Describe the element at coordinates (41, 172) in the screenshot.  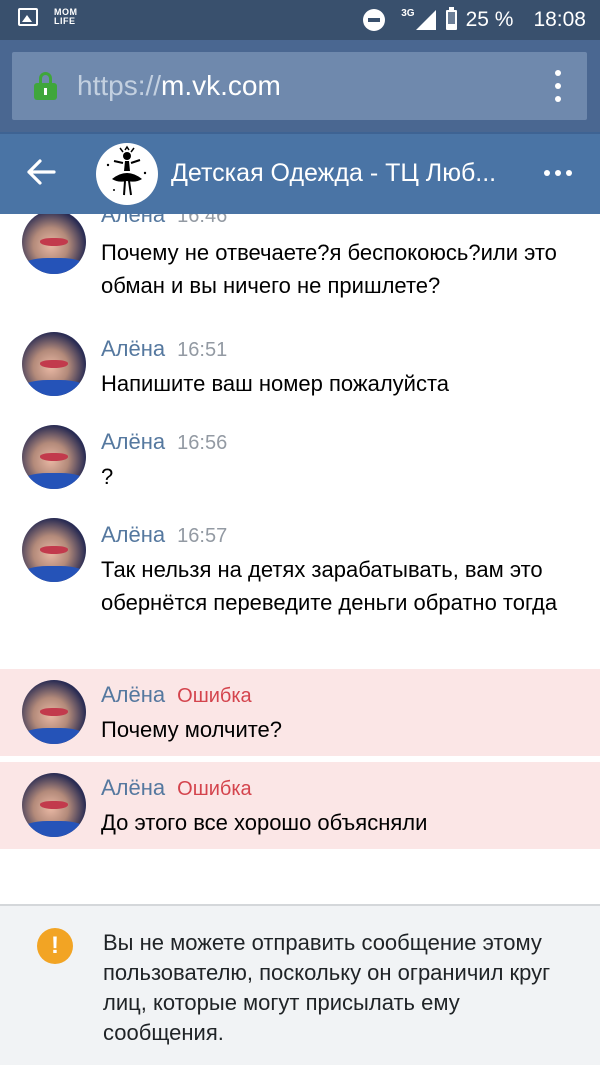
I see `arrow-left-icon` at that location.